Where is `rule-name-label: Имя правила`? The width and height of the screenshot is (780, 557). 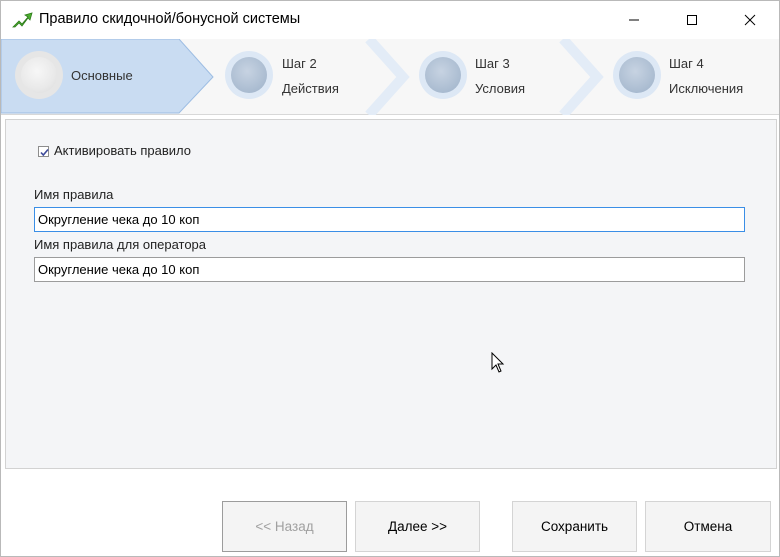 rule-name-label: Имя правила is located at coordinates (74, 194).